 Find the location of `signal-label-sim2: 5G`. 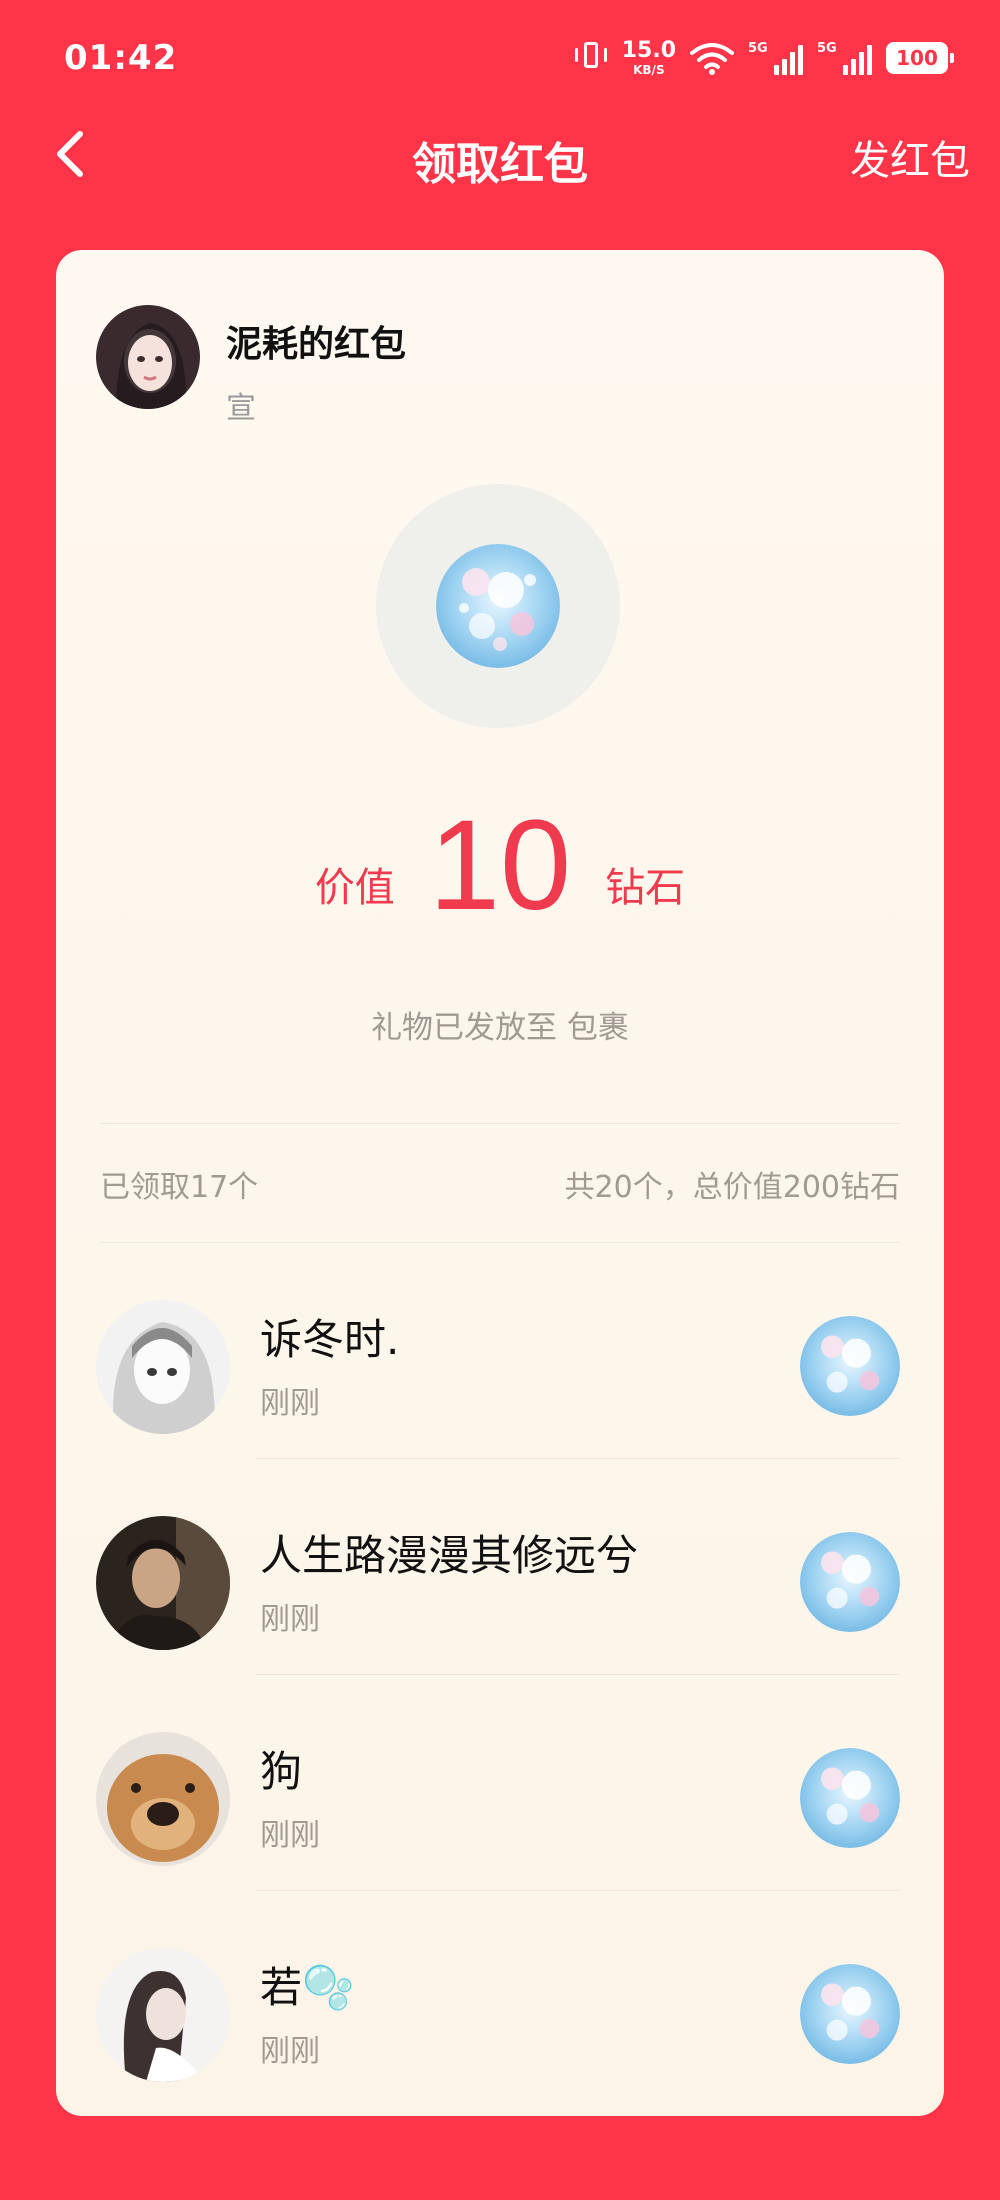

signal-label-sim2: 5G is located at coordinates (827, 48).